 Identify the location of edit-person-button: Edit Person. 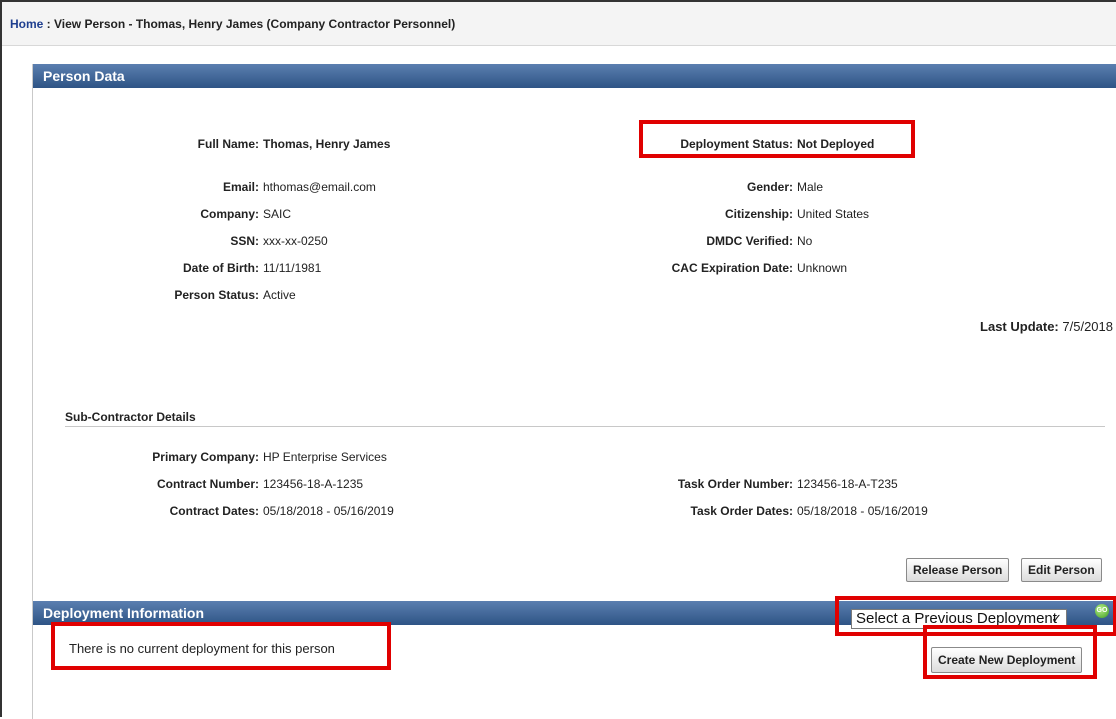
(1061, 570).